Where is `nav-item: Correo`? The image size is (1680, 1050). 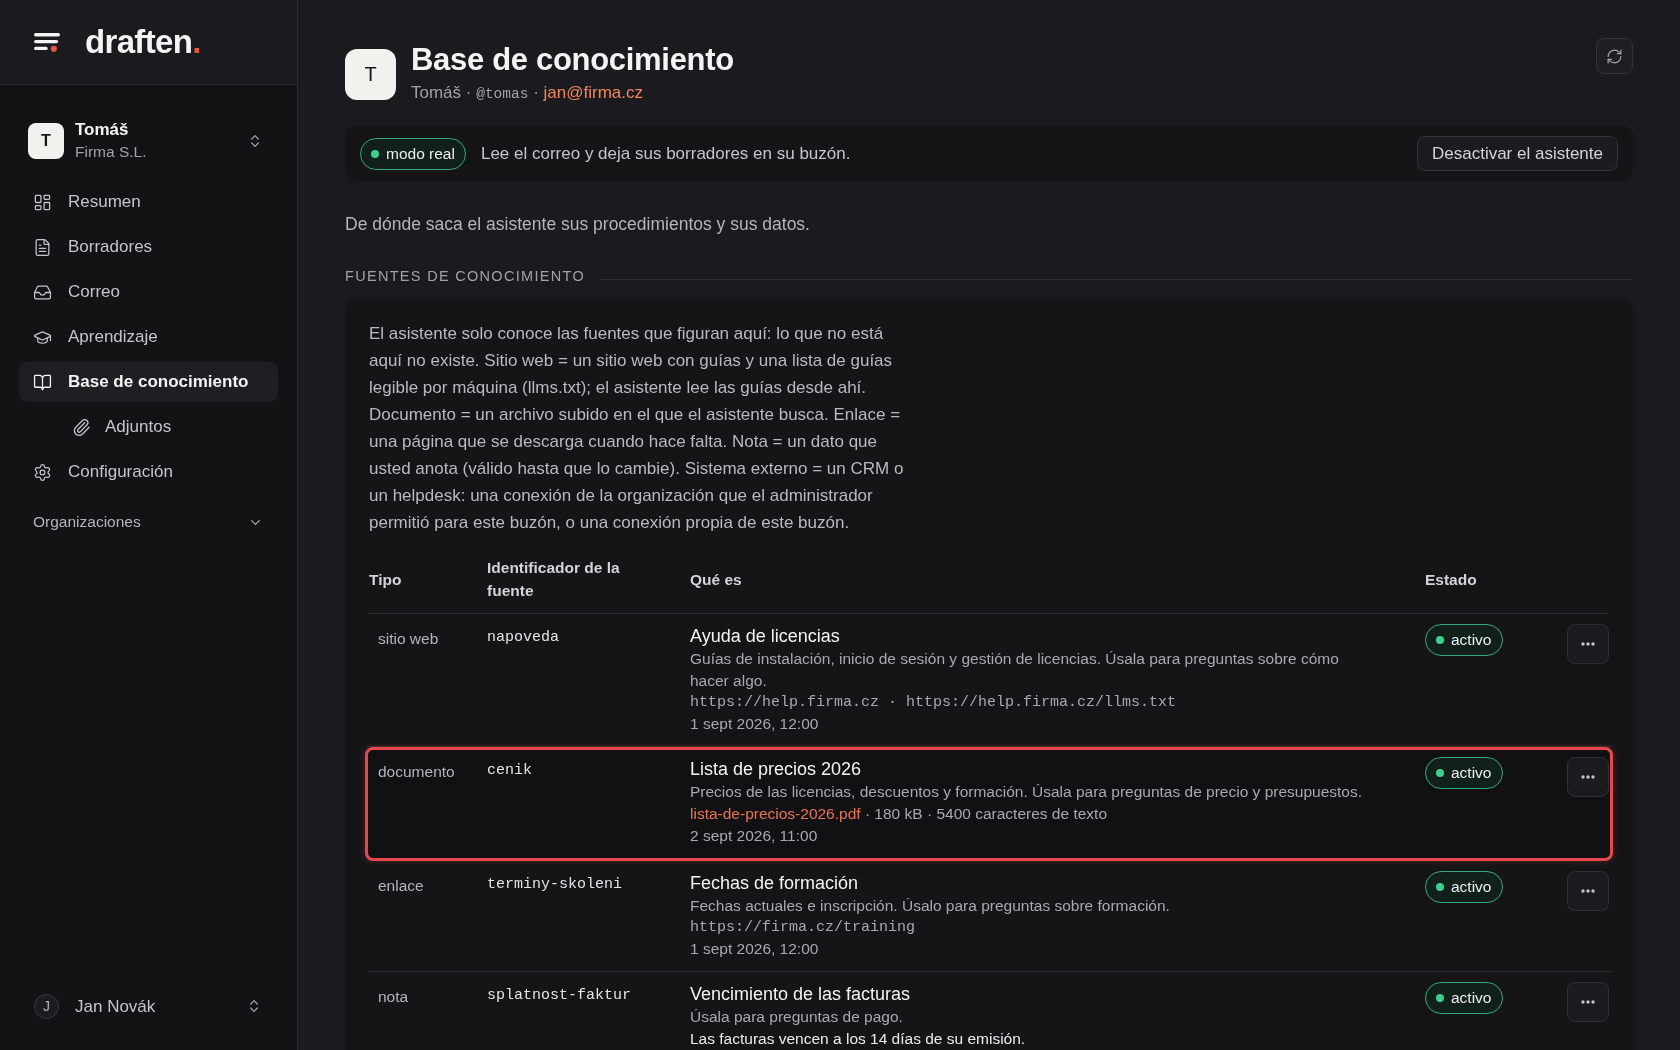 nav-item: Correo is located at coordinates (148, 292).